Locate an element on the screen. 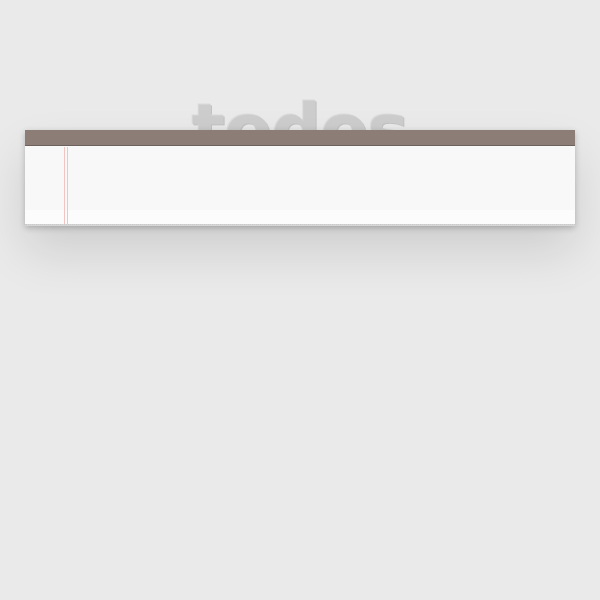 The height and width of the screenshot is (600, 600). panel-footer-strip is located at coordinates (300, 217).